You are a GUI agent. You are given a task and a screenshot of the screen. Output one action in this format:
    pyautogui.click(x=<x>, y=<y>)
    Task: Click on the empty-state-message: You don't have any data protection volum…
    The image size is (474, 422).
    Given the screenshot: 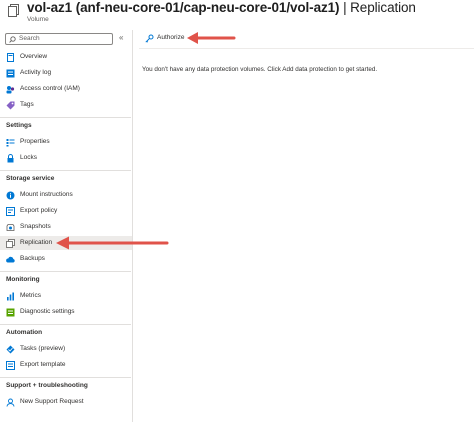 What is the action you would take?
    pyautogui.click(x=260, y=69)
    